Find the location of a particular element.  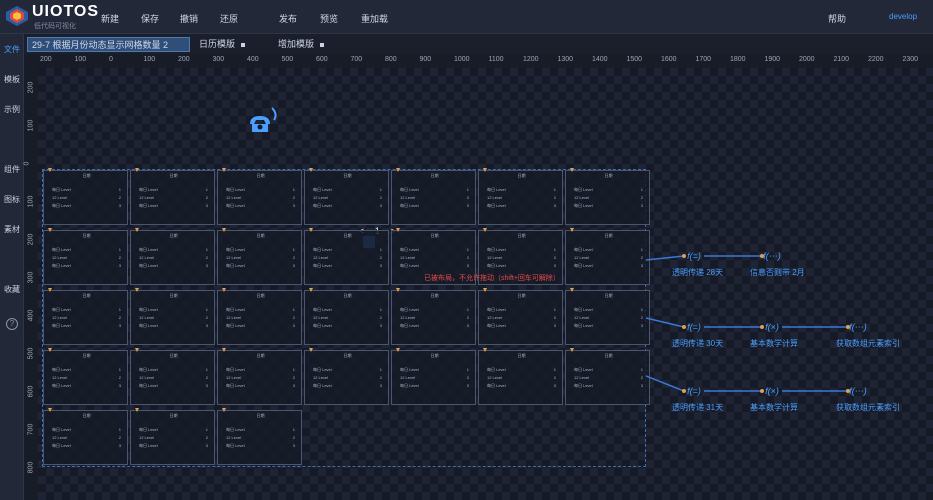

menu-save-button: 保存 is located at coordinates (150, 18).